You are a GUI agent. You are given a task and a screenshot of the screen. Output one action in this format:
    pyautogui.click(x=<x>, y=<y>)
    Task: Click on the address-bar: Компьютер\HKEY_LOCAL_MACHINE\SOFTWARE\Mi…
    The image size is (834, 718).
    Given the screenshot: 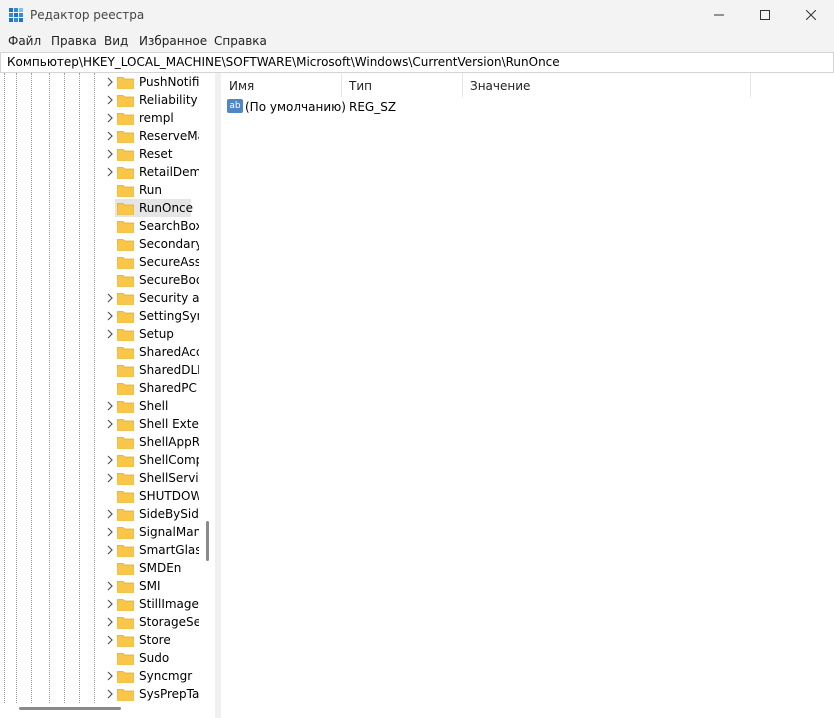 What is the action you would take?
    pyautogui.click(x=417, y=62)
    